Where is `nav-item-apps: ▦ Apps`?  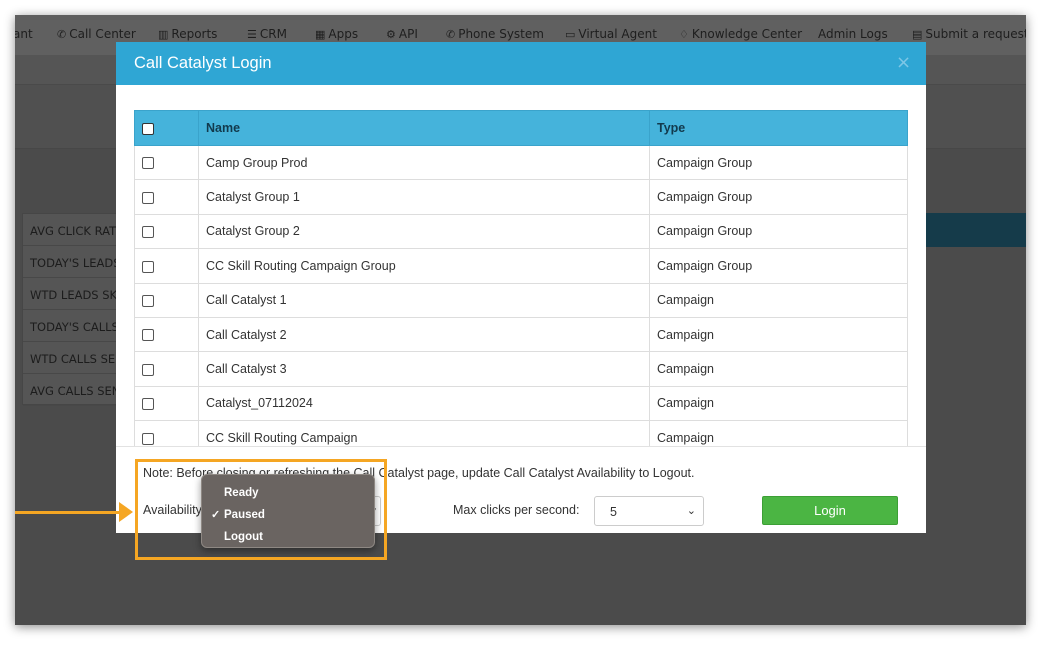
nav-item-apps: ▦ Apps is located at coordinates (336, 34).